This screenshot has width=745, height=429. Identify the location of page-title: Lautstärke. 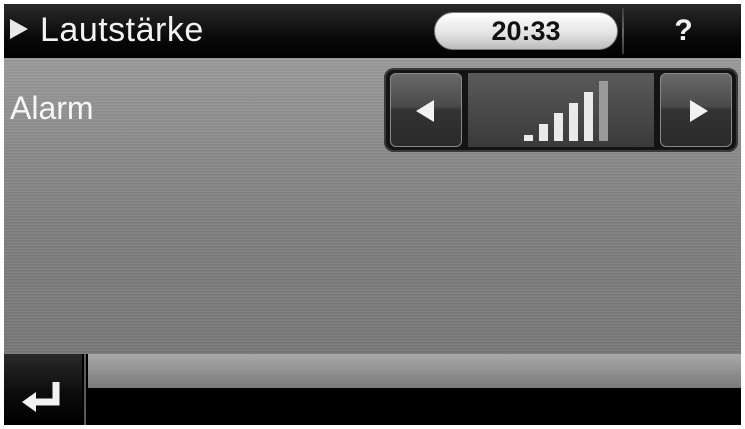
(122, 30).